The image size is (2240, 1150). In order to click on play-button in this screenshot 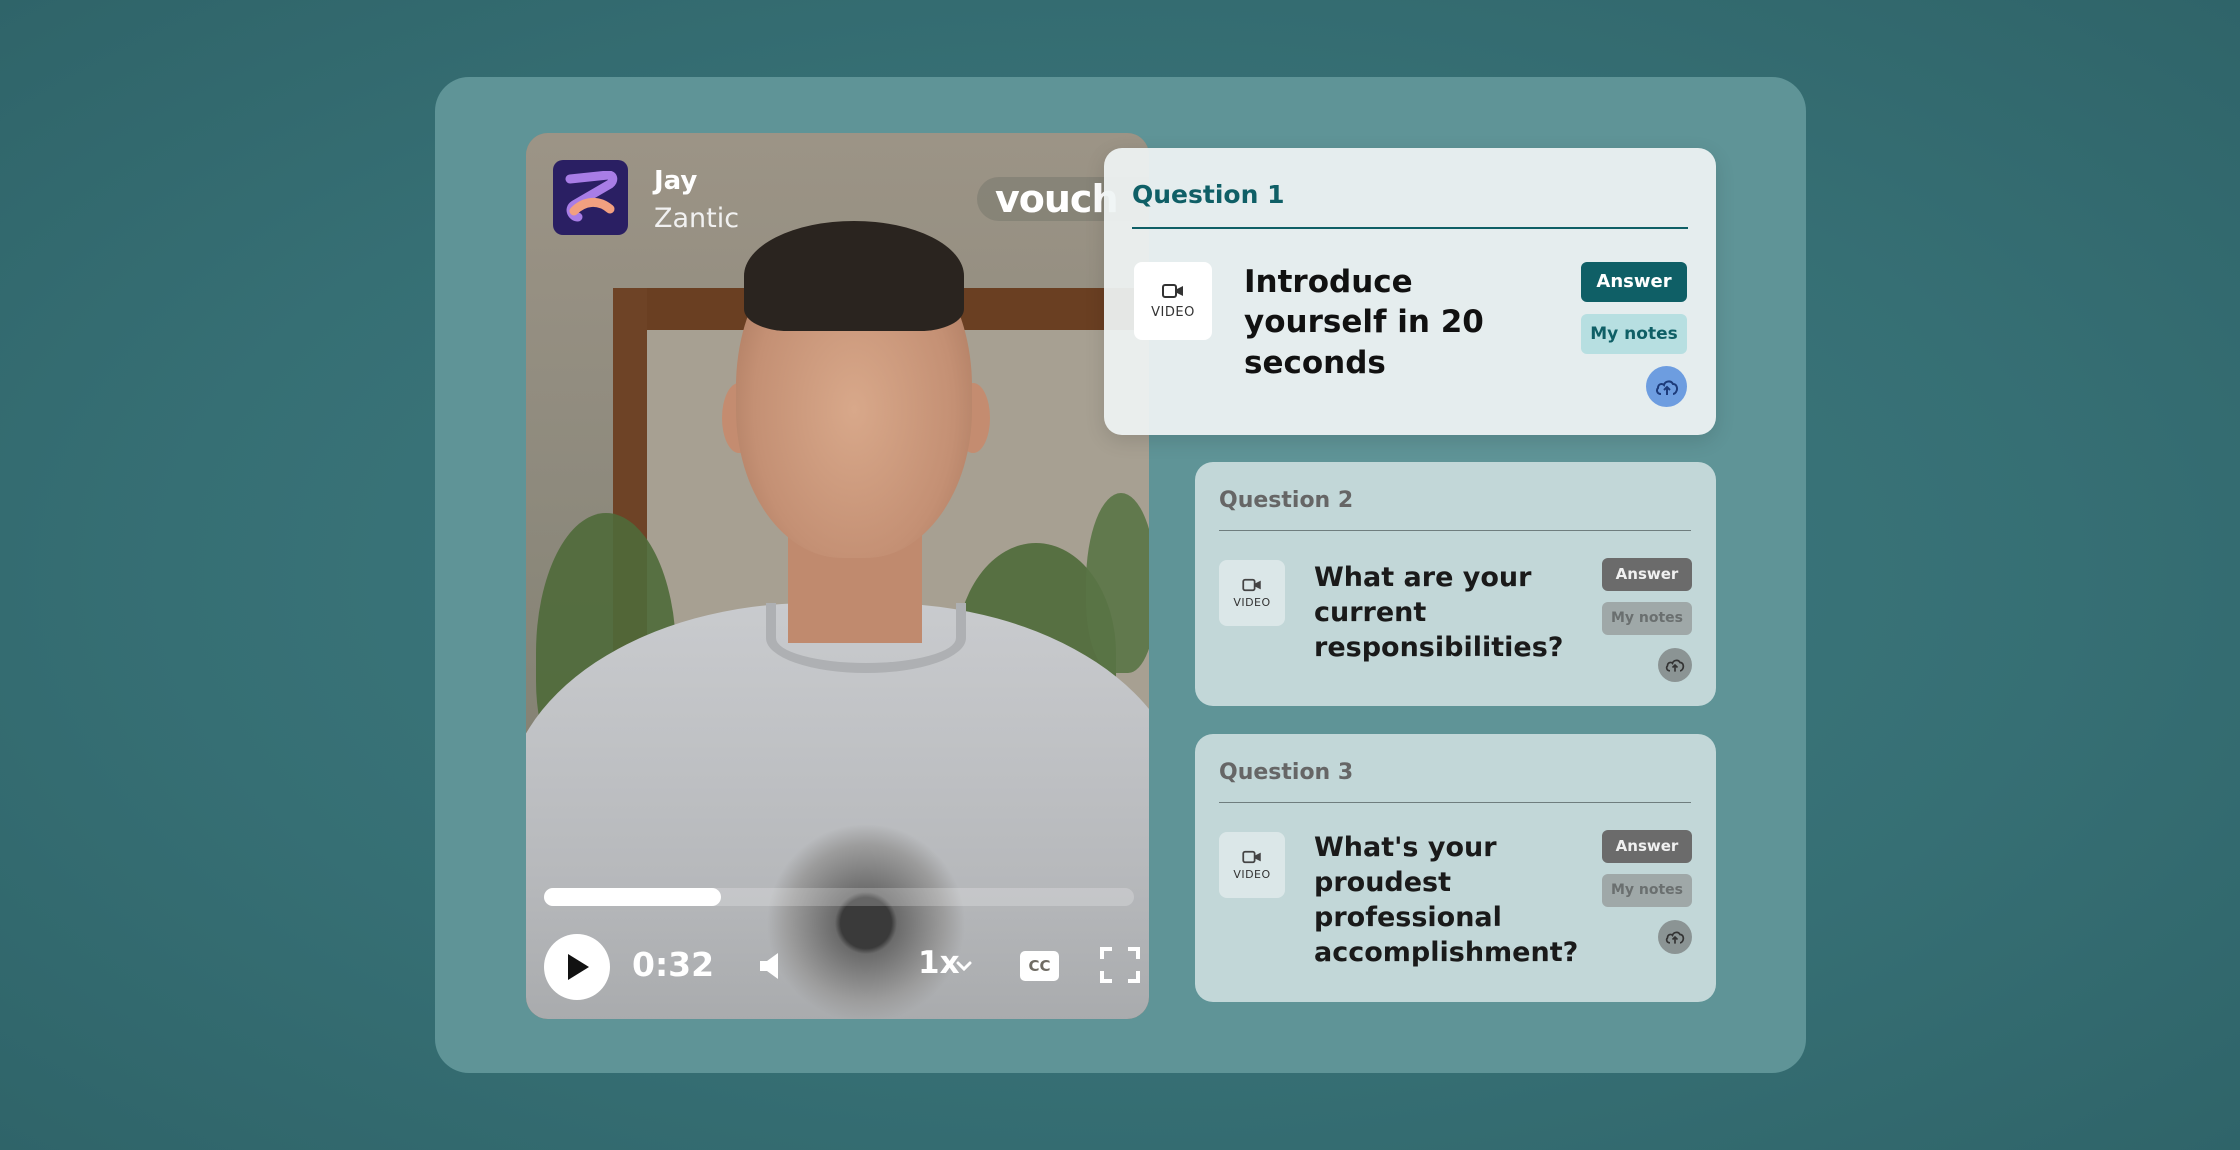, I will do `click(577, 967)`.